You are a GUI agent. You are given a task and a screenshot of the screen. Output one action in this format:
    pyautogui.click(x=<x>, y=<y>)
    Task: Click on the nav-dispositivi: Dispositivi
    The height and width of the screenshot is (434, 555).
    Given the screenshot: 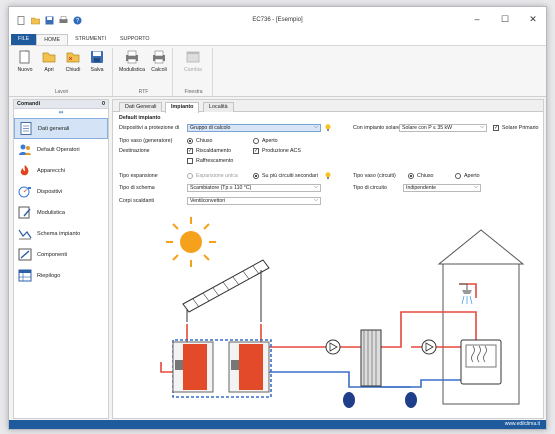 What is the action you would take?
    pyautogui.click(x=61, y=191)
    